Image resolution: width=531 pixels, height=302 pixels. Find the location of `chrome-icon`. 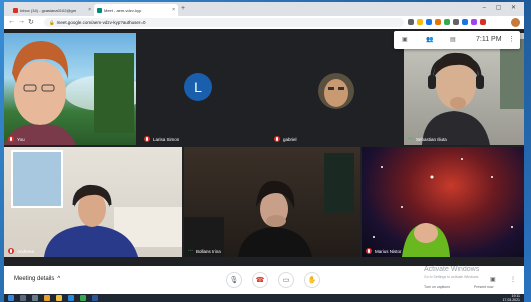

chrome-icon is located at coordinates (47, 298).